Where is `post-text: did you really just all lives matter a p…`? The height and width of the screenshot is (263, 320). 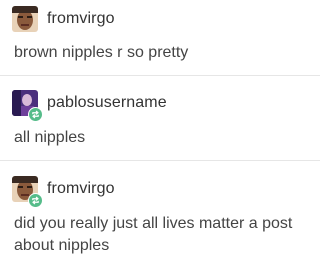 post-text: did you really just all lives matter a p… is located at coordinates (153, 234).